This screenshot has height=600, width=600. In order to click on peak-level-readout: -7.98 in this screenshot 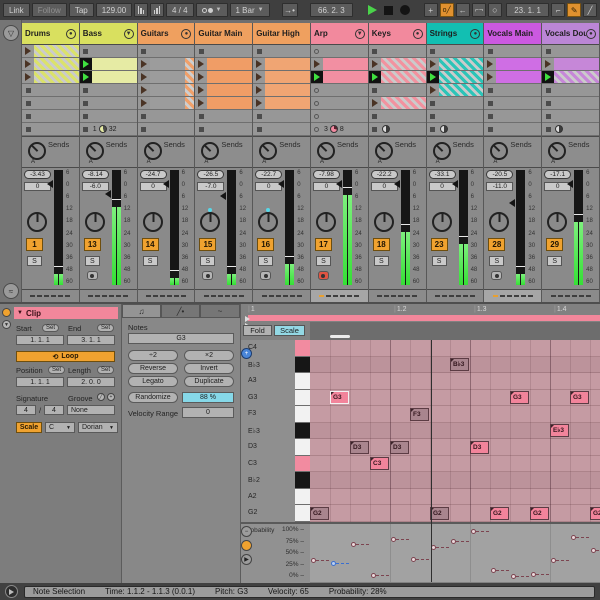, I will do `click(326, 174)`.